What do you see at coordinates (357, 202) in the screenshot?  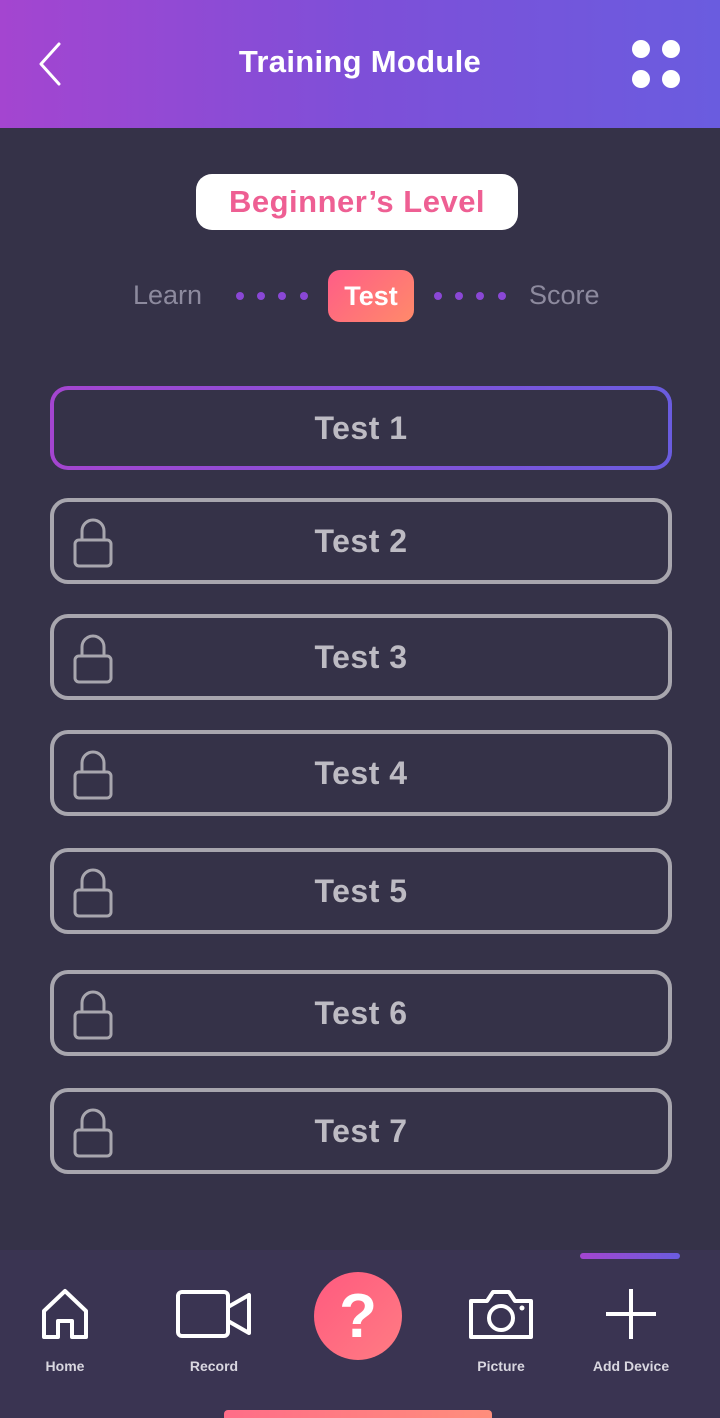 I see `level-badge: Beginner’s Level` at bounding box center [357, 202].